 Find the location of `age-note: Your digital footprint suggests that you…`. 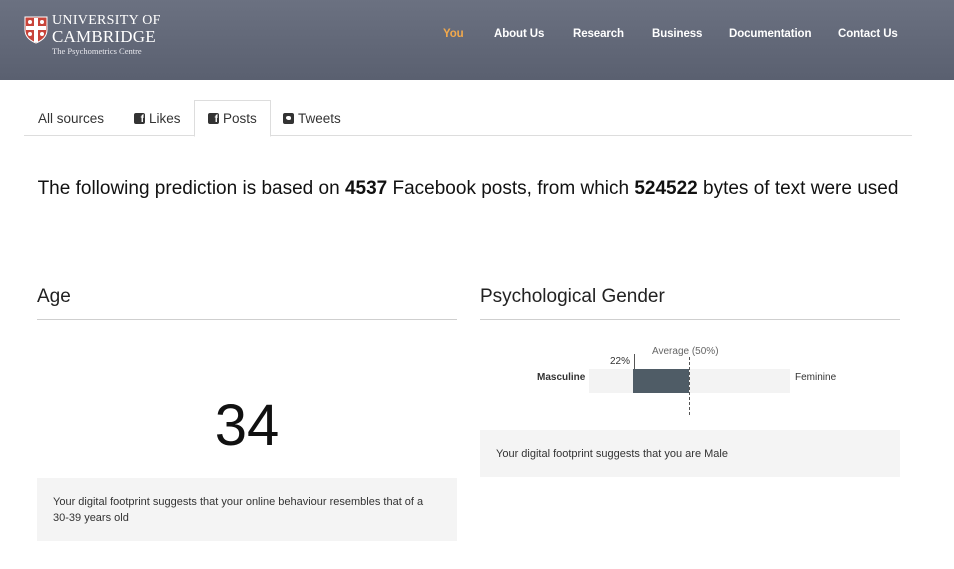

age-note: Your digital footprint suggests that you… is located at coordinates (247, 509).